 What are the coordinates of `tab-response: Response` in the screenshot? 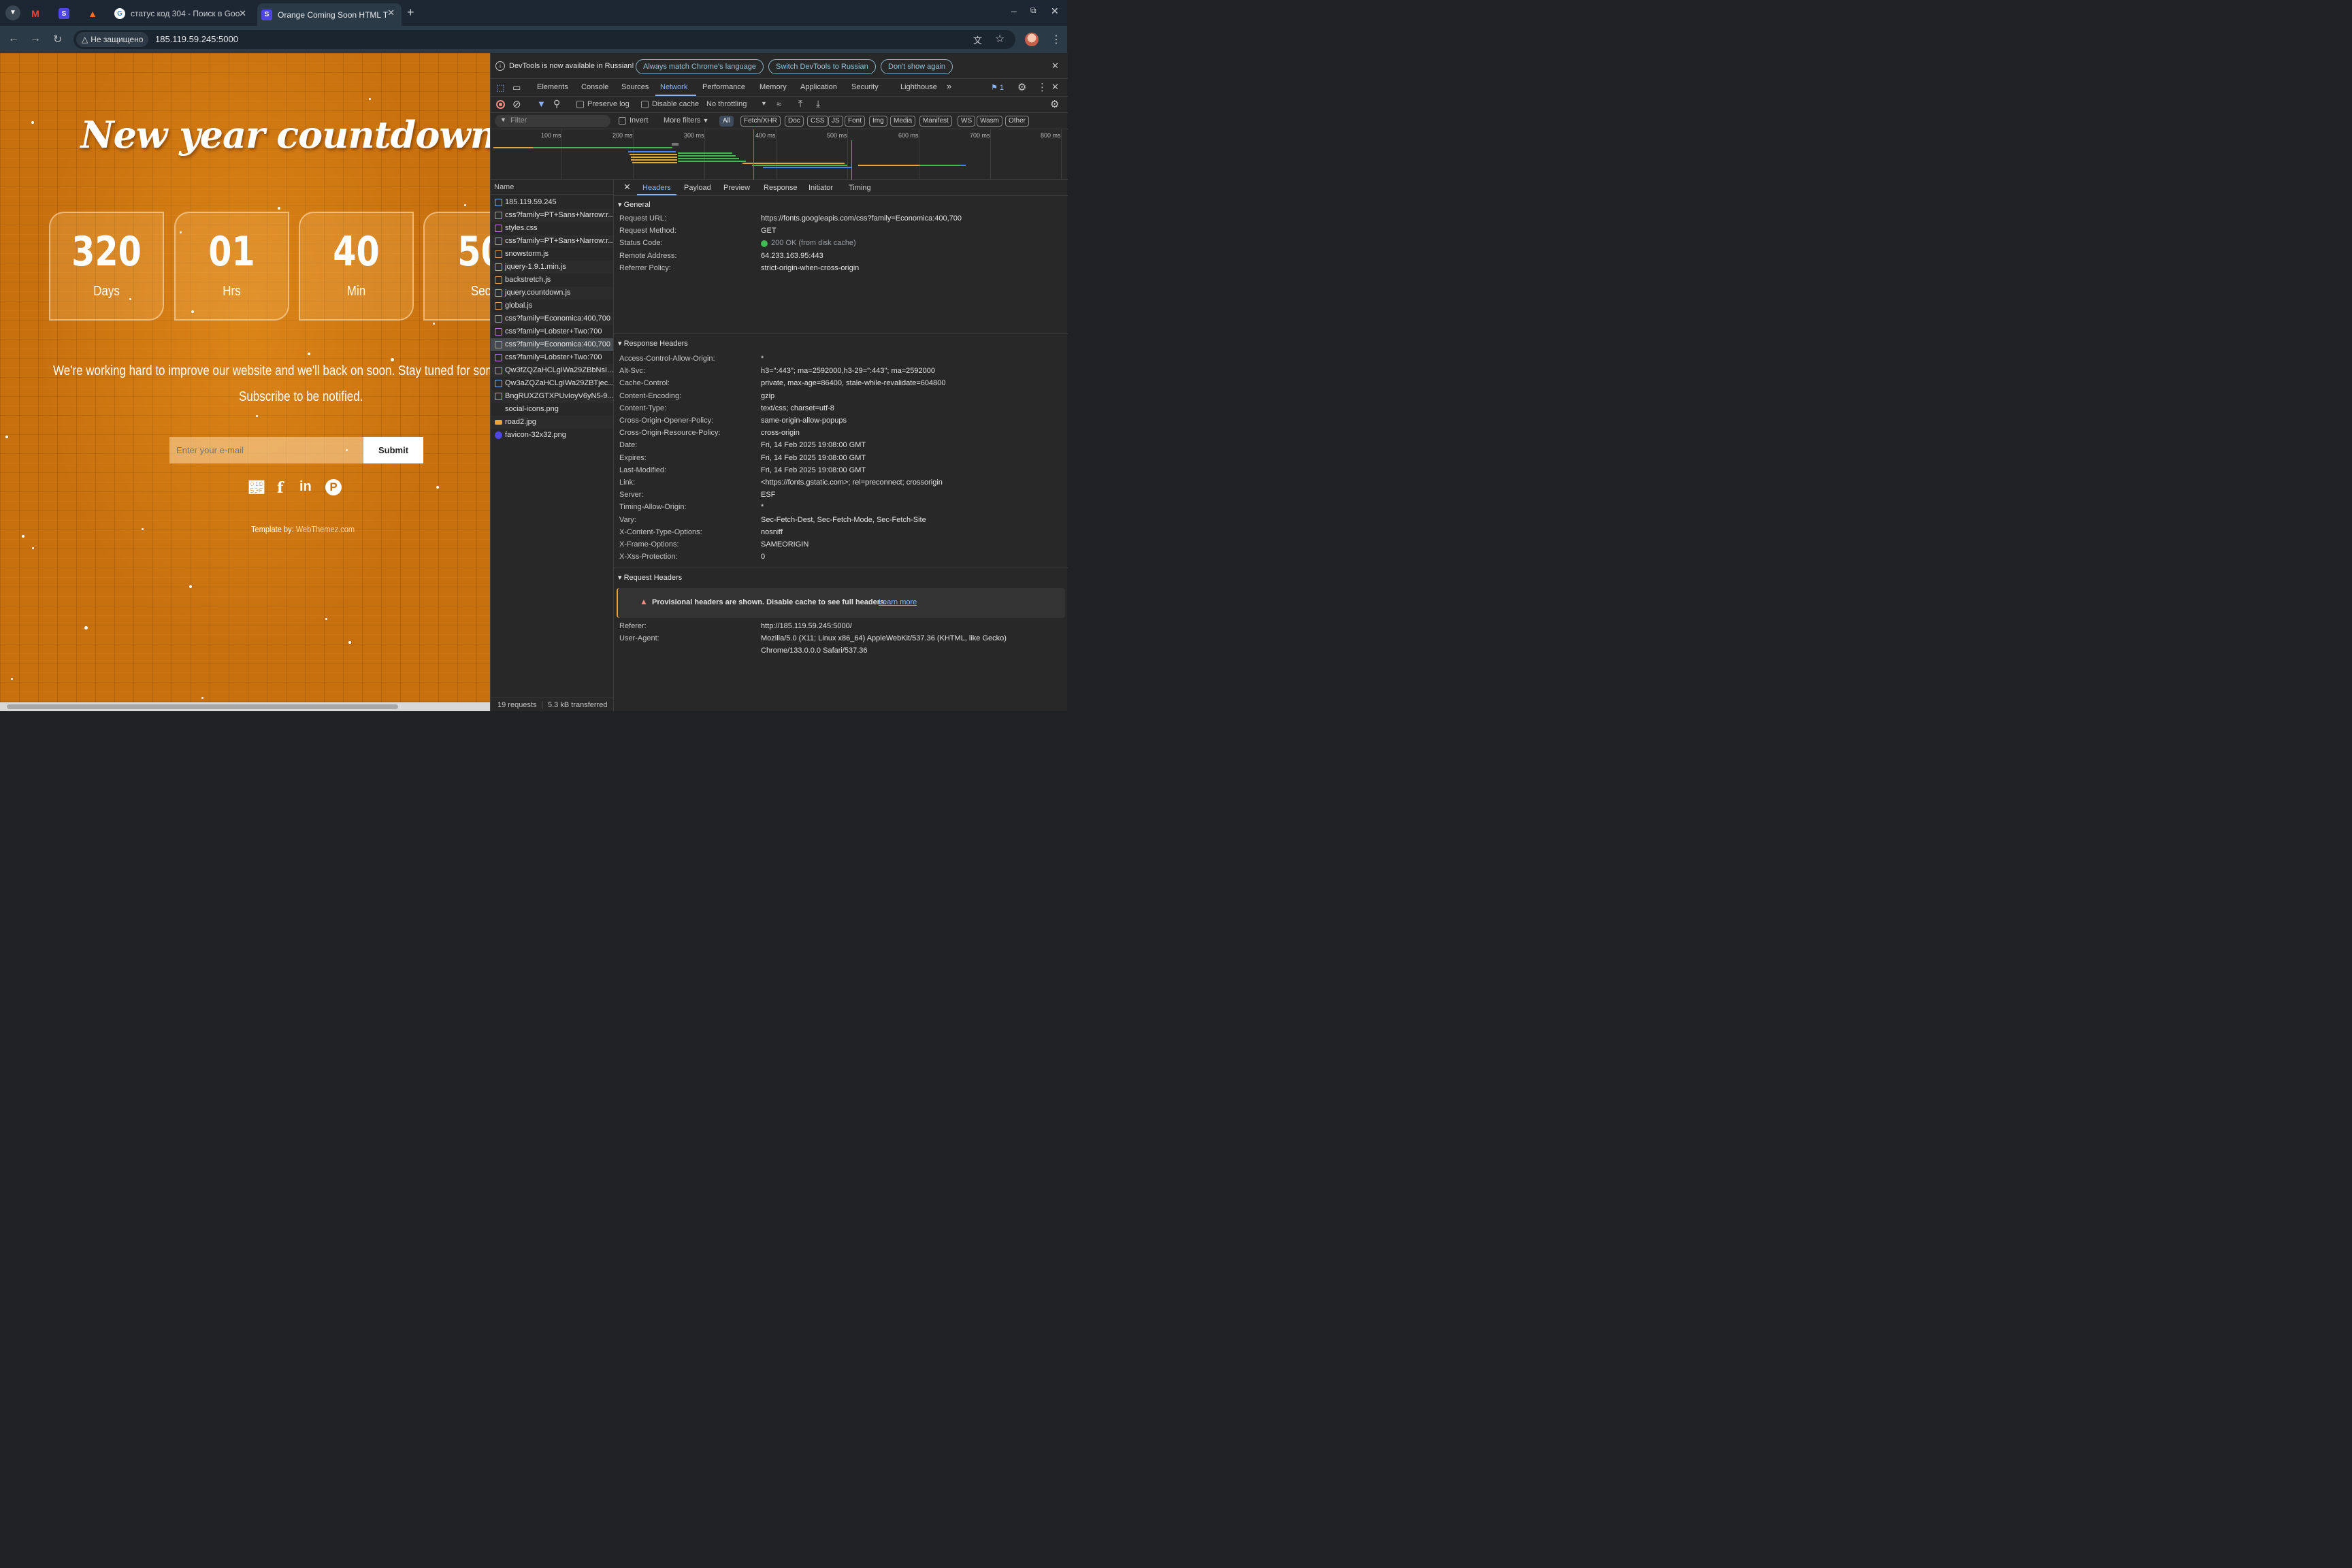 It's located at (781, 188).